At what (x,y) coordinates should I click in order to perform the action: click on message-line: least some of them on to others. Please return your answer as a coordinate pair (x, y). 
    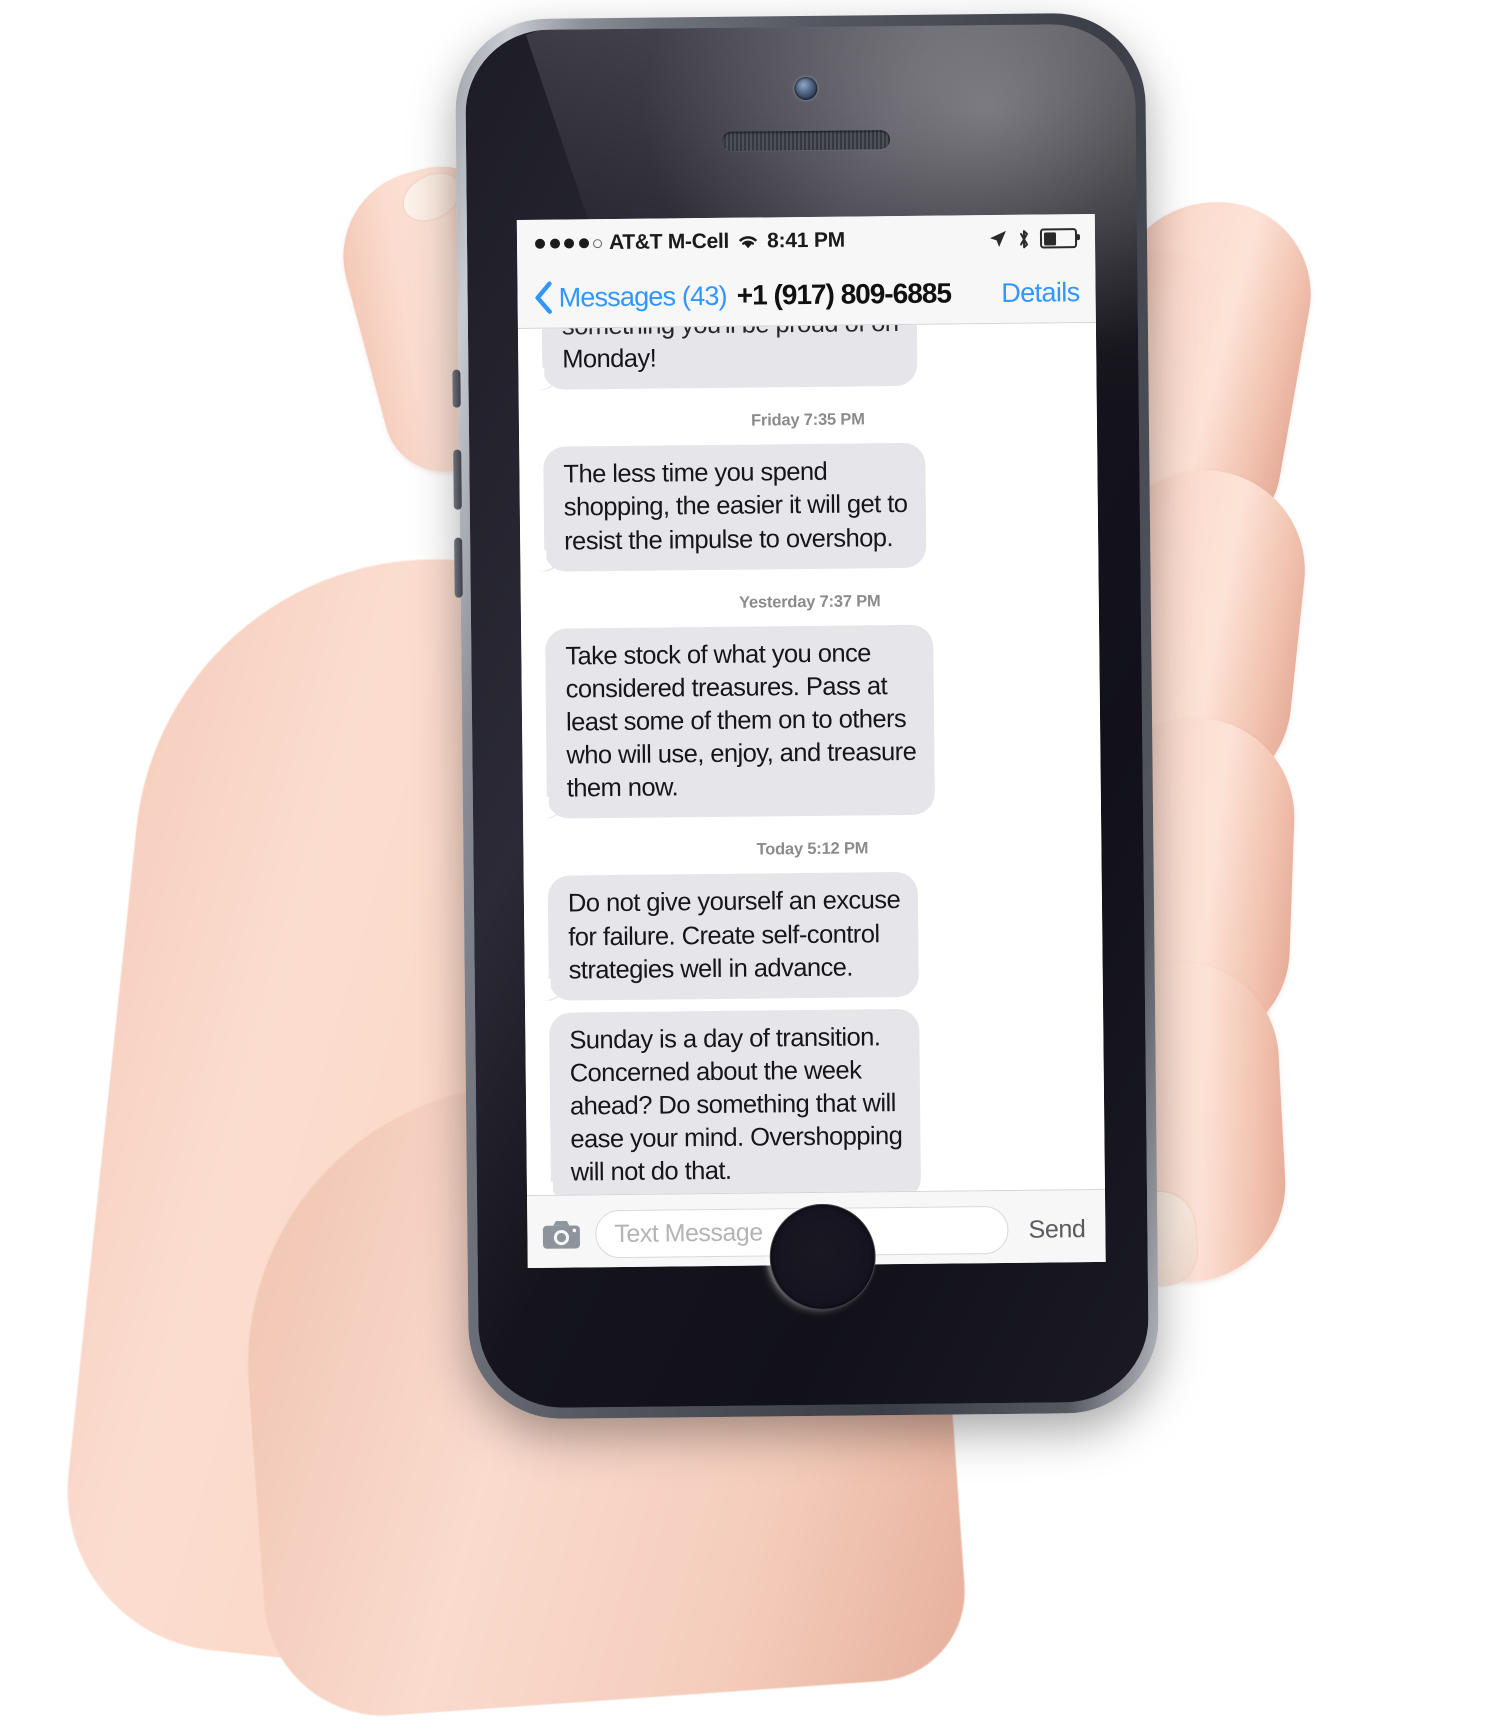
    Looking at the image, I should click on (736, 720).